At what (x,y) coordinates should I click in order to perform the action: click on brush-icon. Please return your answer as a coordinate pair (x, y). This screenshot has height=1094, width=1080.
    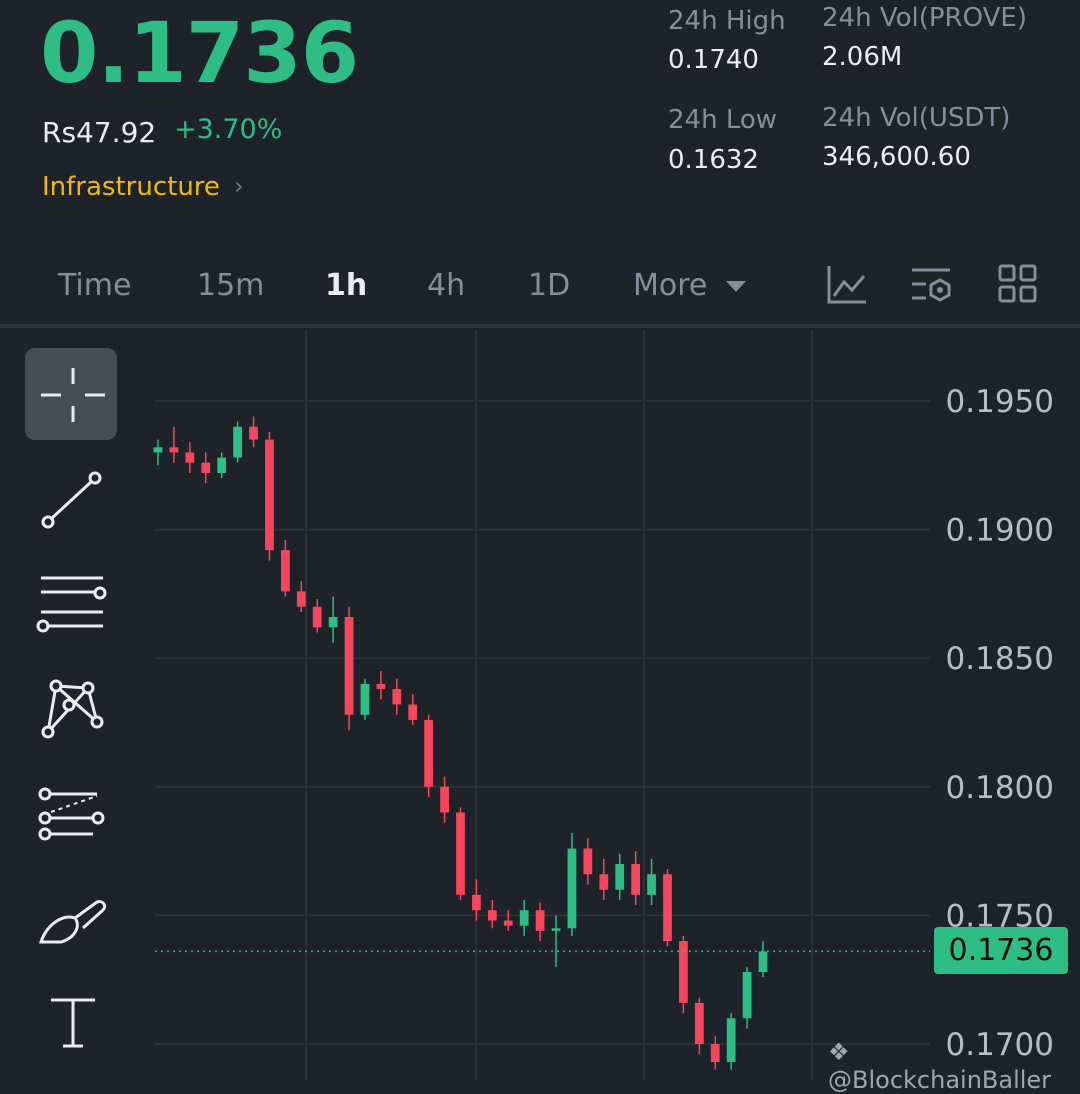
    Looking at the image, I should click on (72, 922).